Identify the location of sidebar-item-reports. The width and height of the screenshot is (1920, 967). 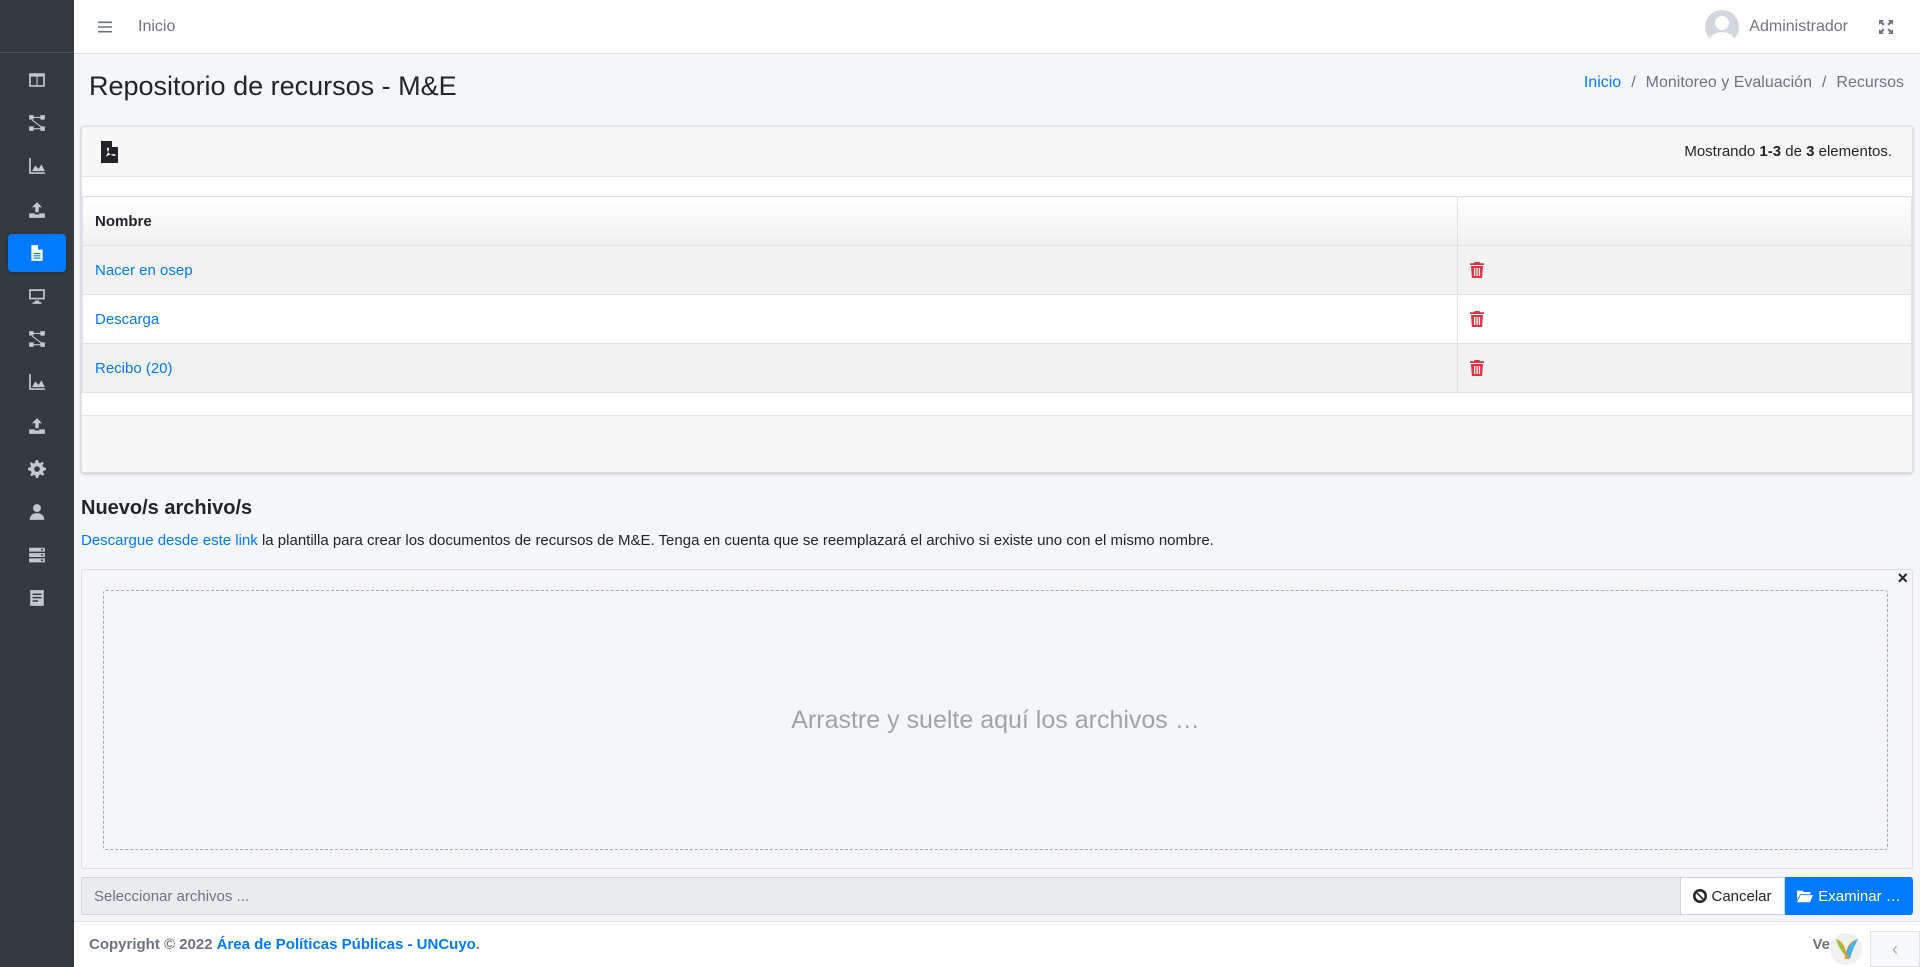
(37, 598).